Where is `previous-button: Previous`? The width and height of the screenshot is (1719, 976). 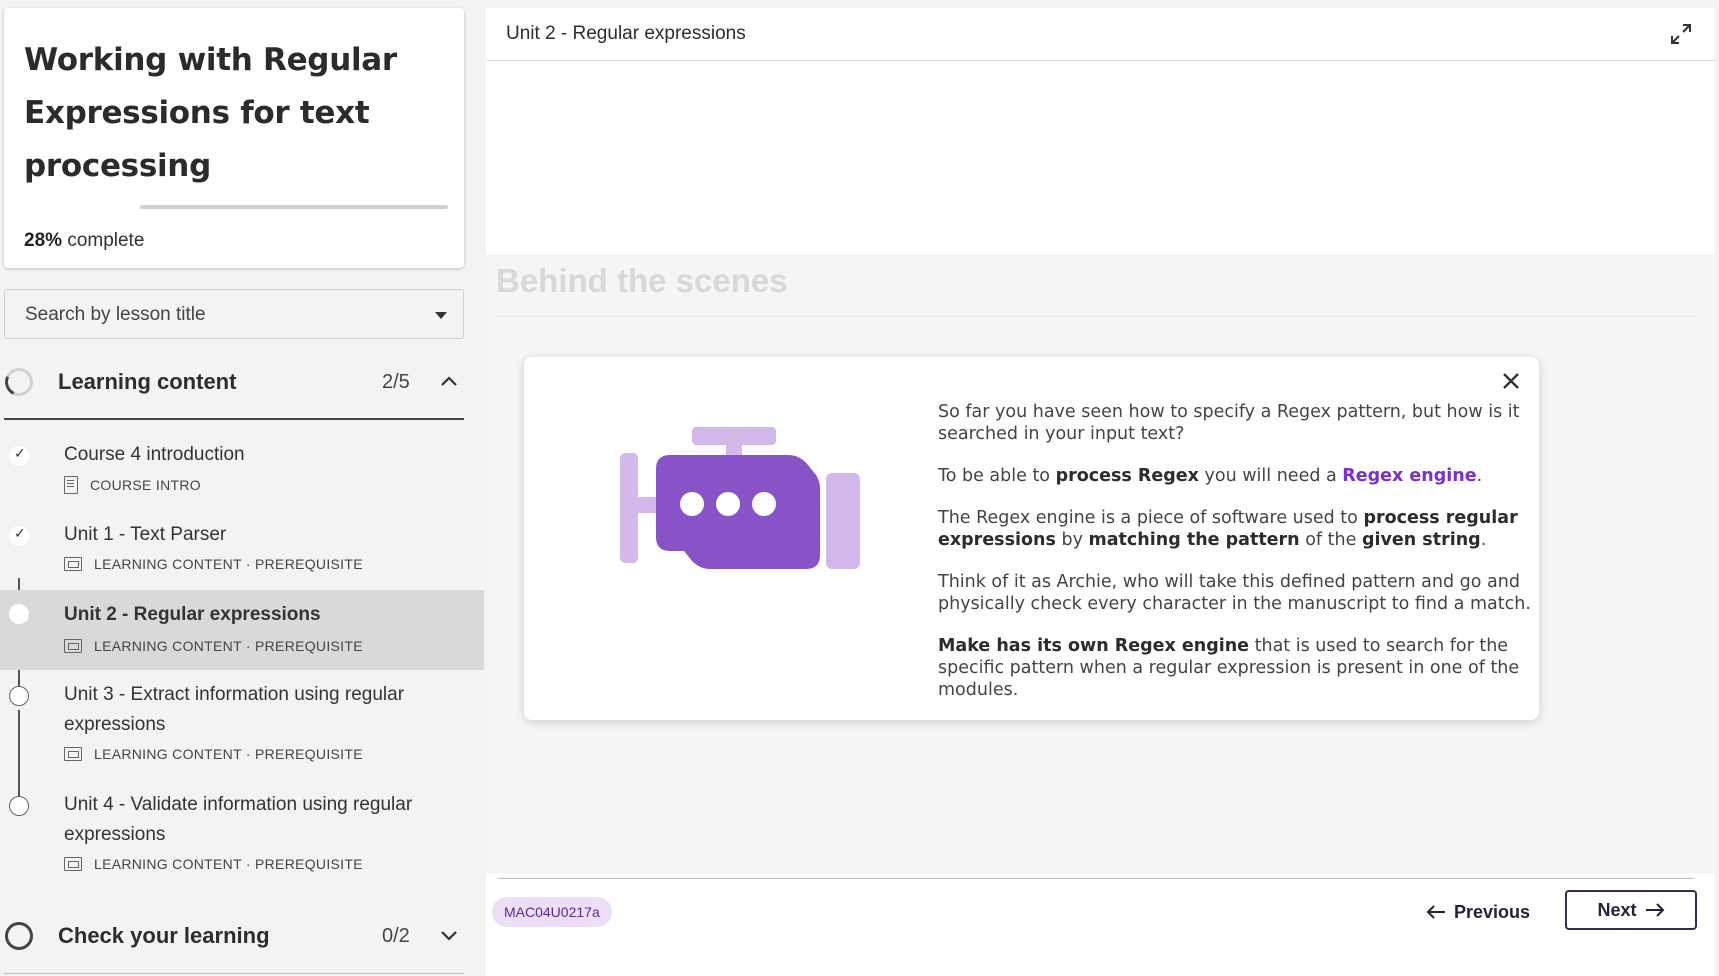
previous-button: Previous is located at coordinates (1478, 912).